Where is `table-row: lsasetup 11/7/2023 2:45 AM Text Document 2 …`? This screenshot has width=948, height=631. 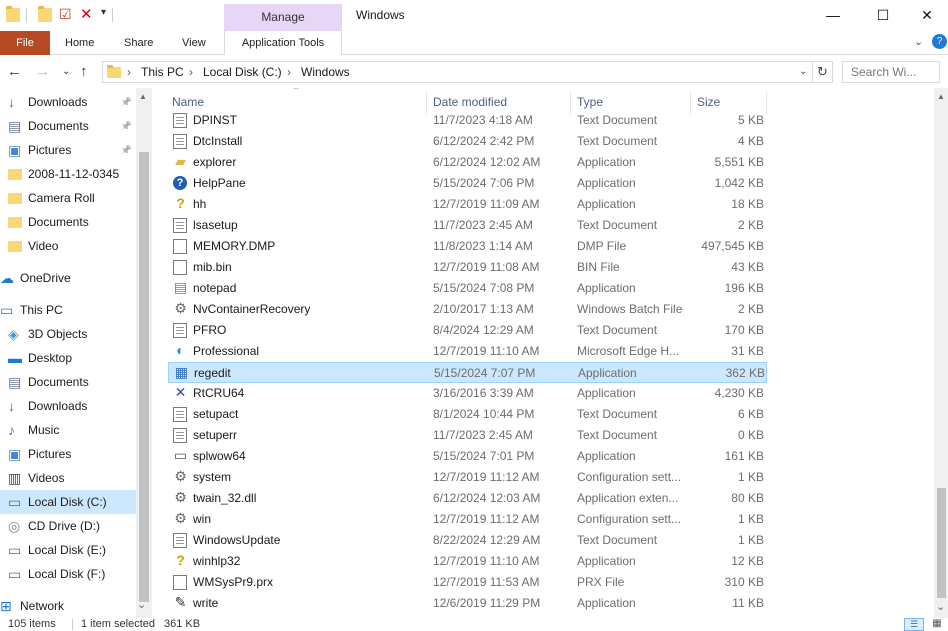
table-row: lsasetup 11/7/2023 2:45 AM Text Document 2 … is located at coordinates (467, 225).